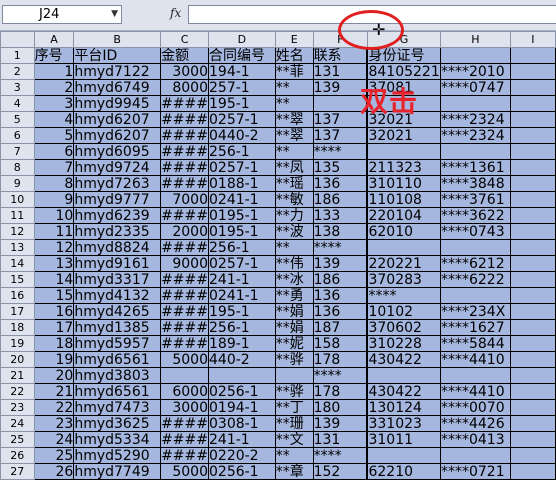 Image resolution: width=556 pixels, height=480 pixels. What do you see at coordinates (403, 183) in the screenshot?
I see `cell-g: 310110` at bounding box center [403, 183].